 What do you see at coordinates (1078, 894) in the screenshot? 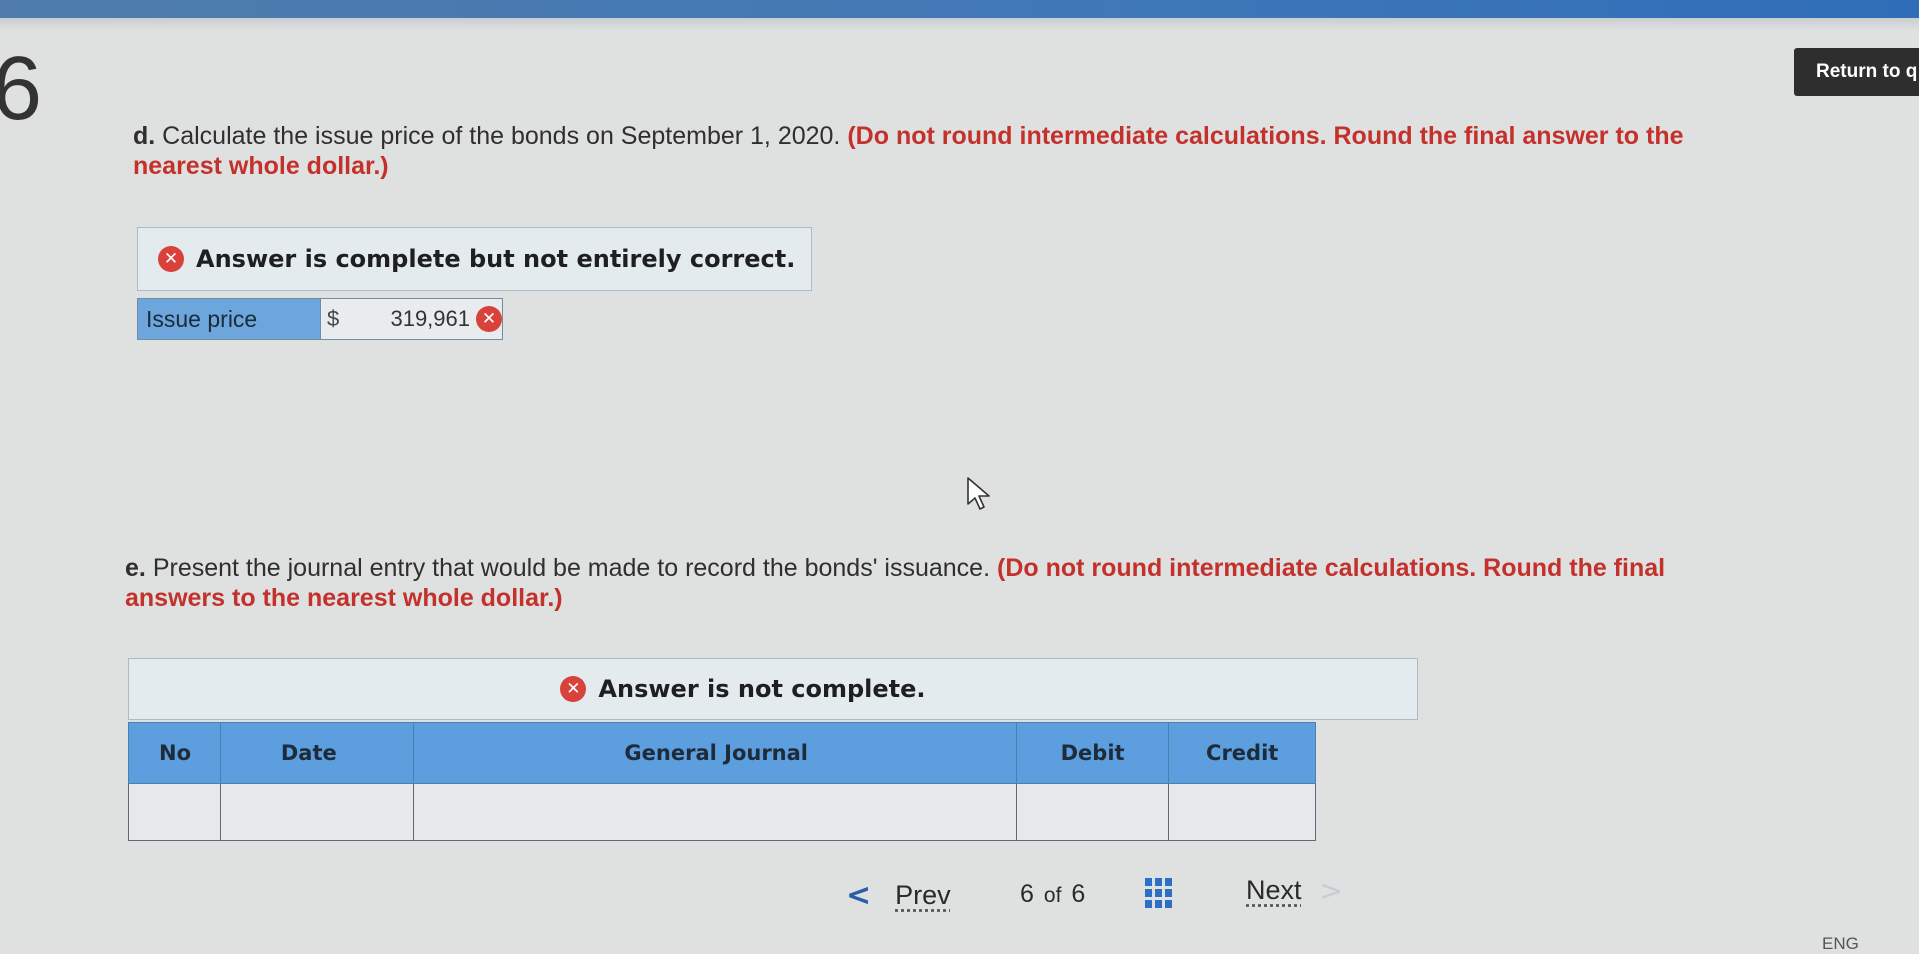
I see `total-pages: 6` at bounding box center [1078, 894].